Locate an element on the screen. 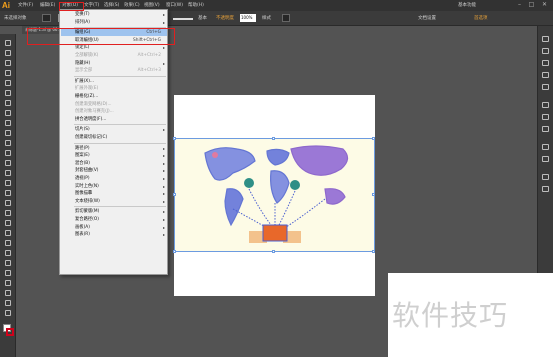 This screenshot has height=357, width=553. menu-item-label: 封套扭曲(V) is located at coordinates (87, 171).